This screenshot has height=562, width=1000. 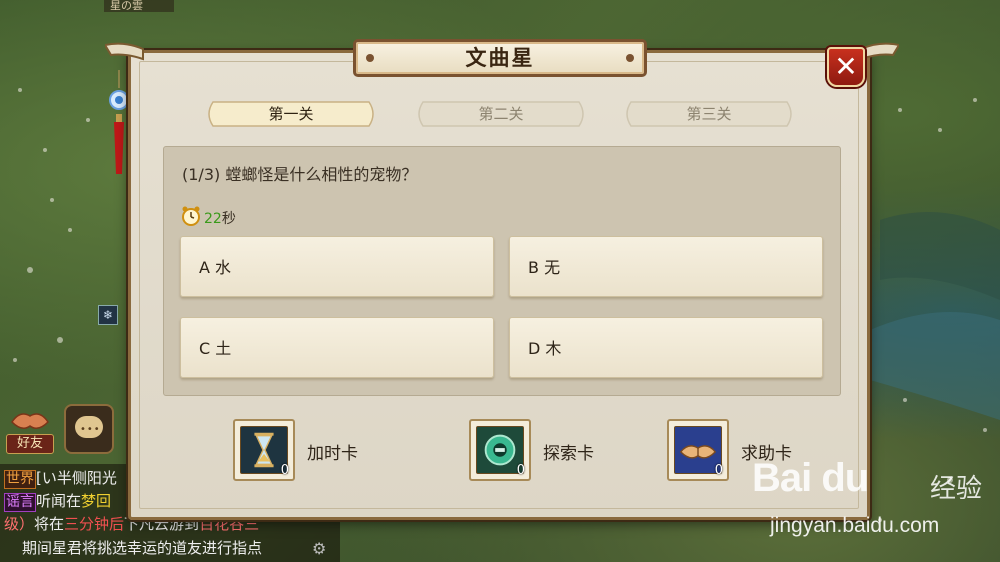 I want to click on tab-stage-2: 第二关, so click(x=501, y=114).